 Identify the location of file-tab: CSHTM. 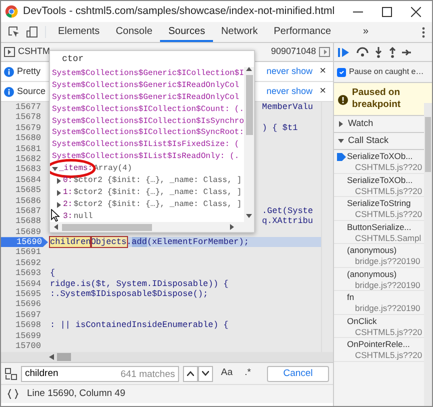
(34, 52).